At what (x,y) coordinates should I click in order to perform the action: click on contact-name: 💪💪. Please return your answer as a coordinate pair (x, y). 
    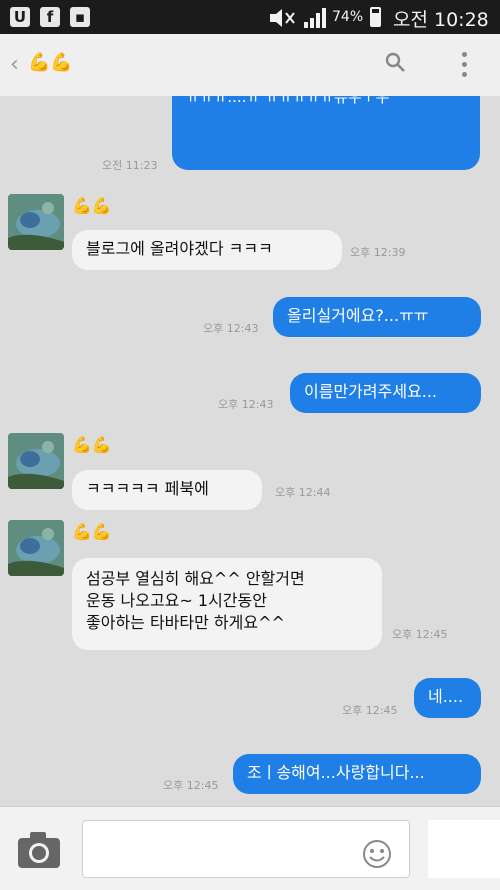
    Looking at the image, I should click on (50, 62).